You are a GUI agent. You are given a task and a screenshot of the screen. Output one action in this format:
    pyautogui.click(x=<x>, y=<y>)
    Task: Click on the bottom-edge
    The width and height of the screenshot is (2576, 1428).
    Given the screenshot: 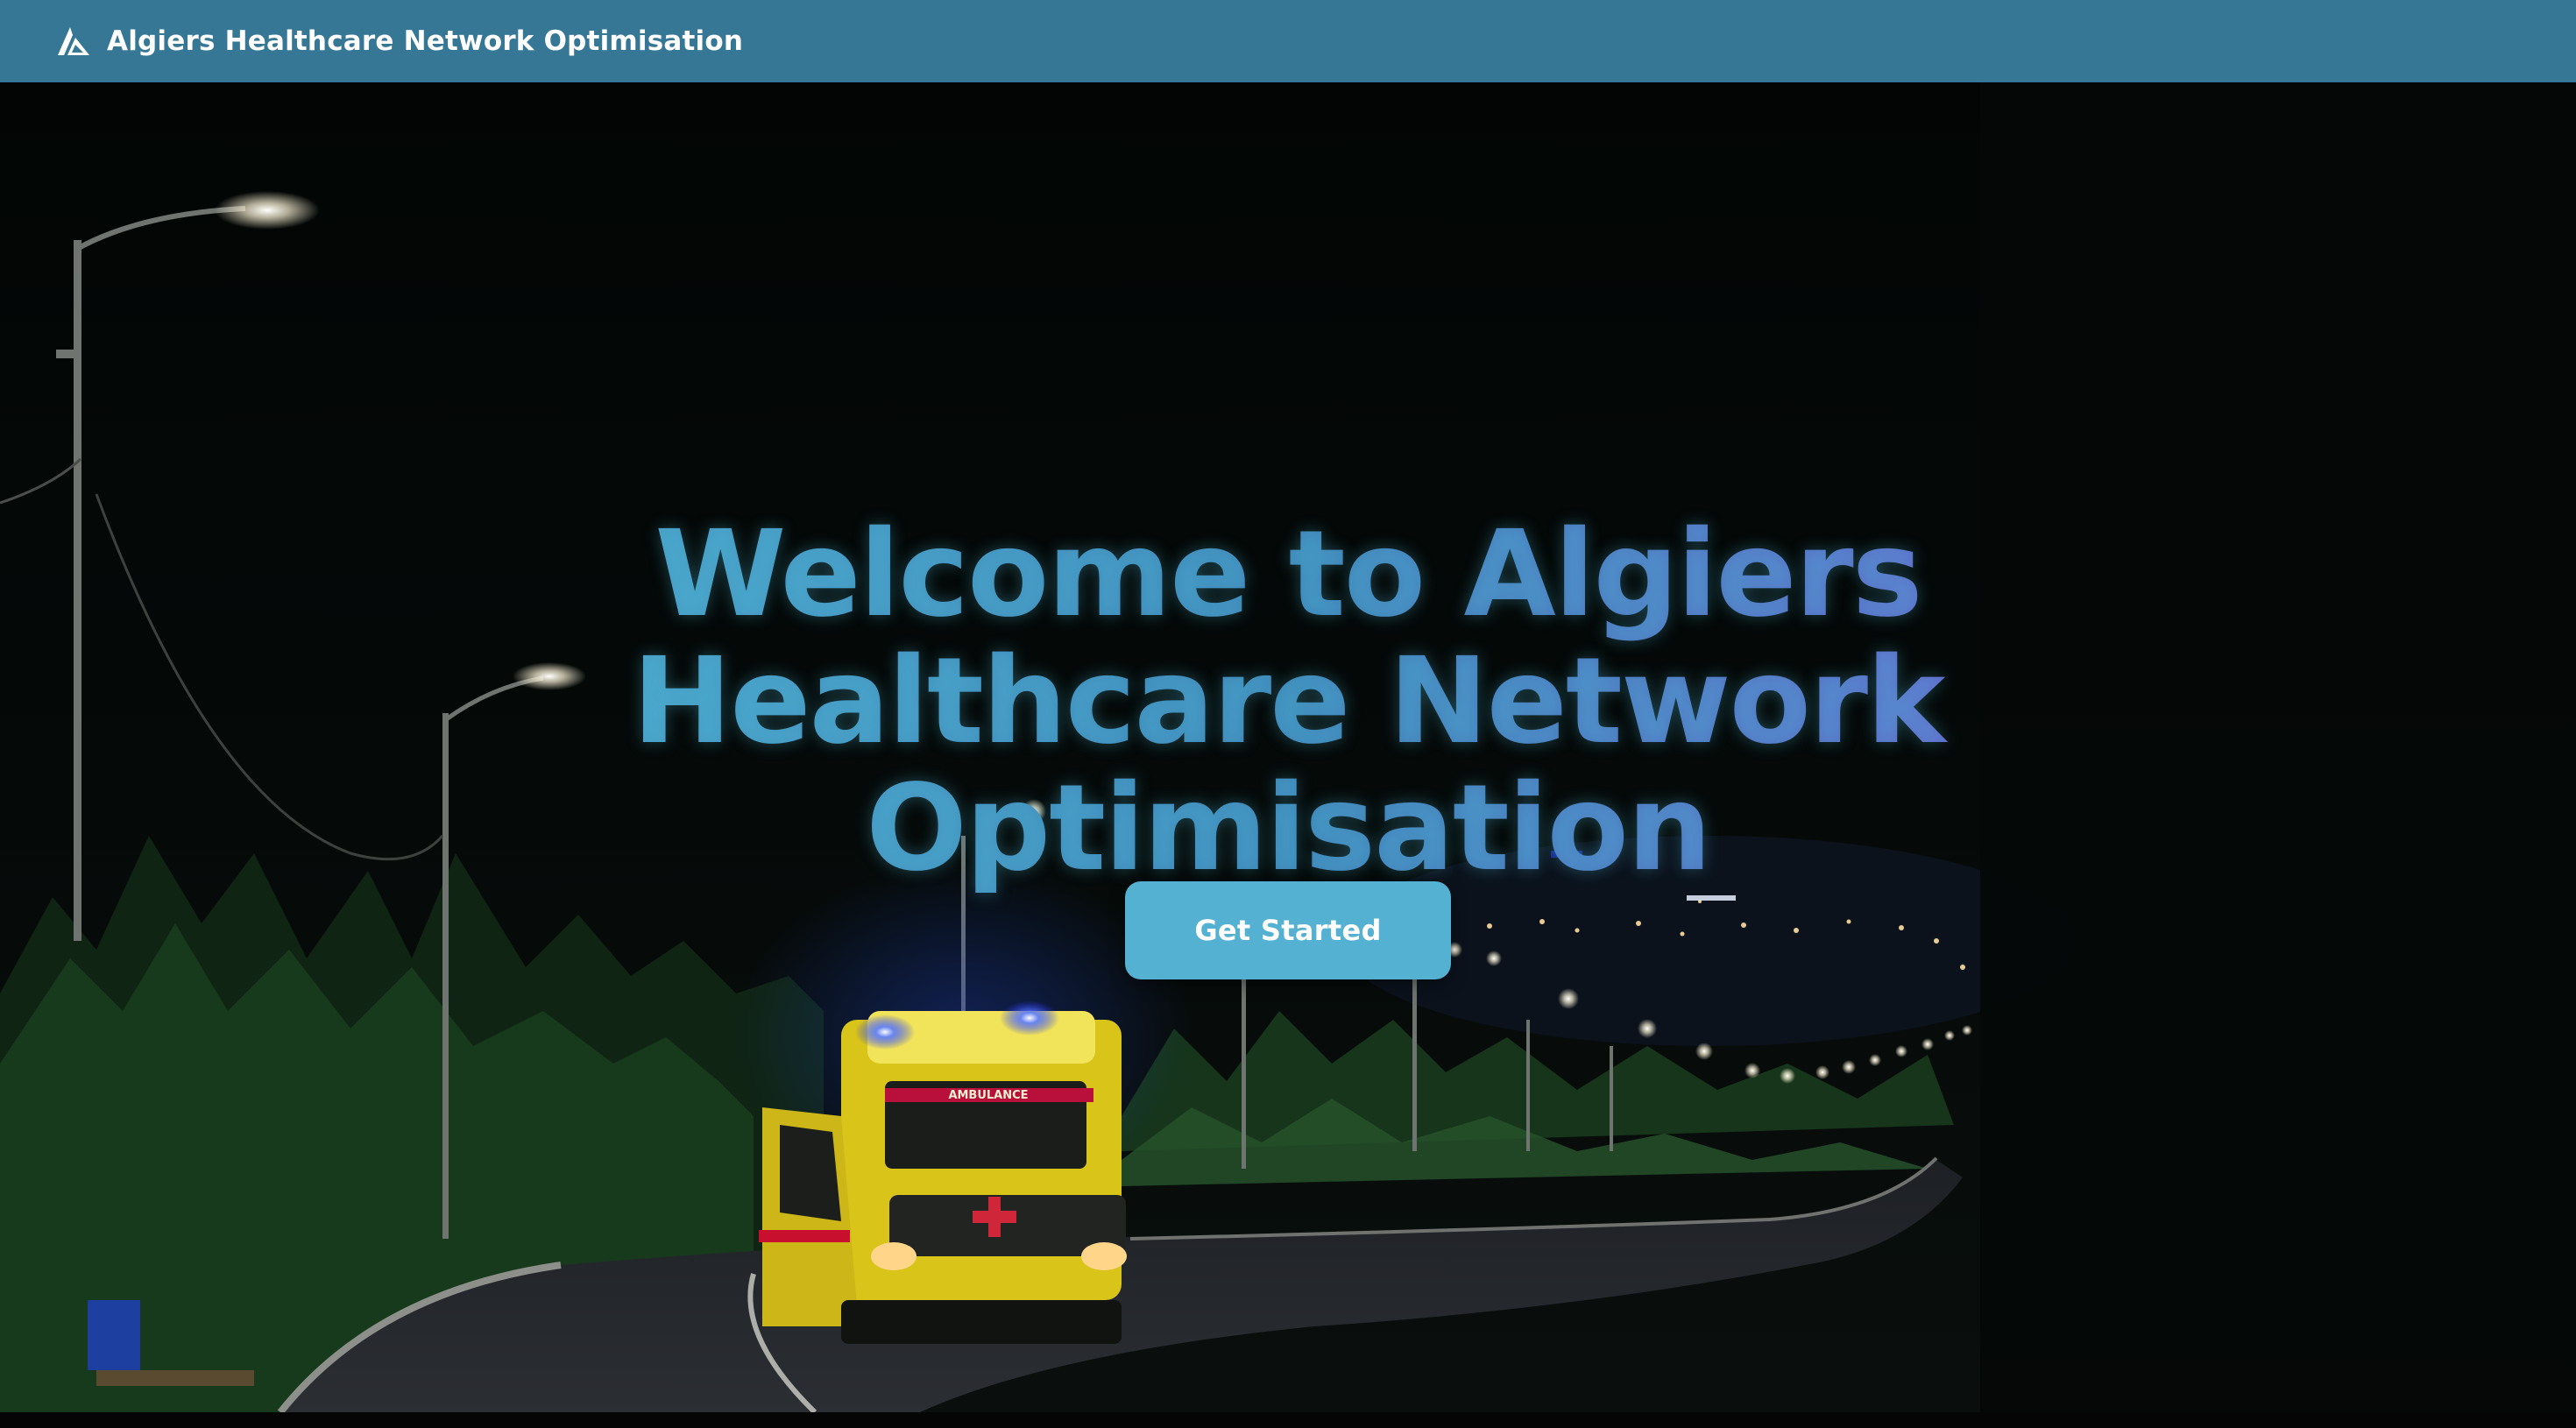 What is the action you would take?
    pyautogui.click(x=1288, y=1420)
    